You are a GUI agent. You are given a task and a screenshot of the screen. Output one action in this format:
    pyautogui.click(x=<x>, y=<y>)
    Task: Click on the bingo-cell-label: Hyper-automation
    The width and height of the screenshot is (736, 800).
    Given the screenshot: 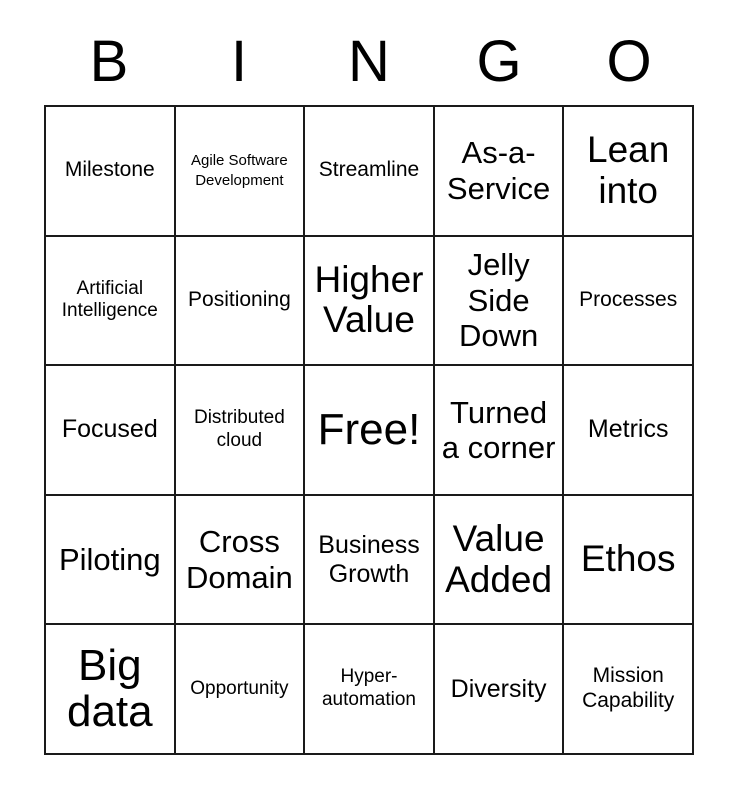 What is the action you would take?
    pyautogui.click(x=368, y=688)
    